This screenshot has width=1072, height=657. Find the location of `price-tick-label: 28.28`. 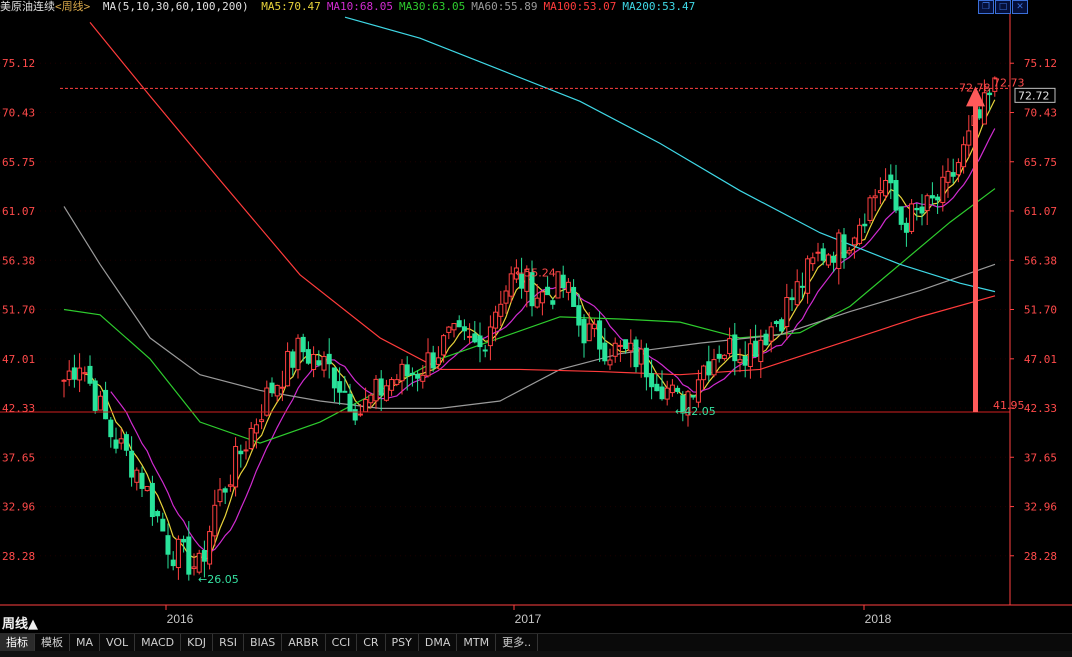

price-tick-label: 28.28 is located at coordinates (1040, 556).